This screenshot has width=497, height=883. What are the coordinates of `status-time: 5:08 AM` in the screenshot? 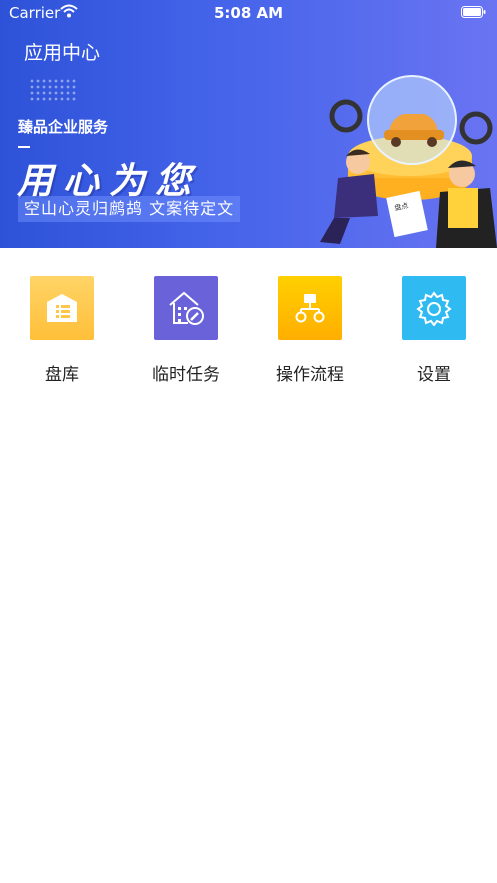 It's located at (248, 13).